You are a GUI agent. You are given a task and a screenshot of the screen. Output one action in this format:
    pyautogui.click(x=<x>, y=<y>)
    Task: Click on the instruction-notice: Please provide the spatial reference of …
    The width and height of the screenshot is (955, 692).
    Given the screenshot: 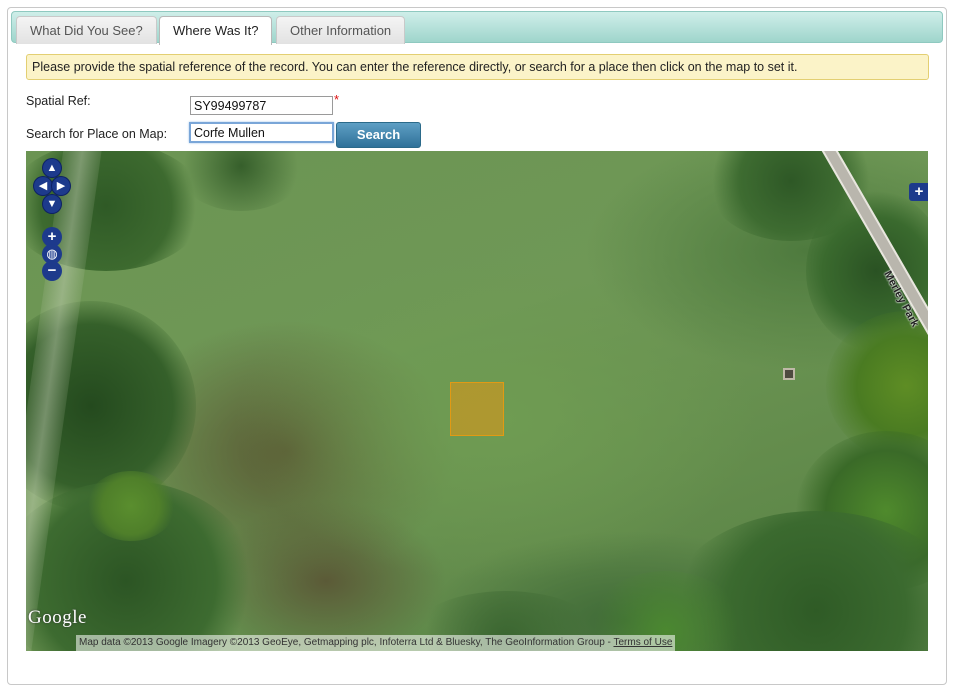 What is the action you would take?
    pyautogui.click(x=477, y=67)
    